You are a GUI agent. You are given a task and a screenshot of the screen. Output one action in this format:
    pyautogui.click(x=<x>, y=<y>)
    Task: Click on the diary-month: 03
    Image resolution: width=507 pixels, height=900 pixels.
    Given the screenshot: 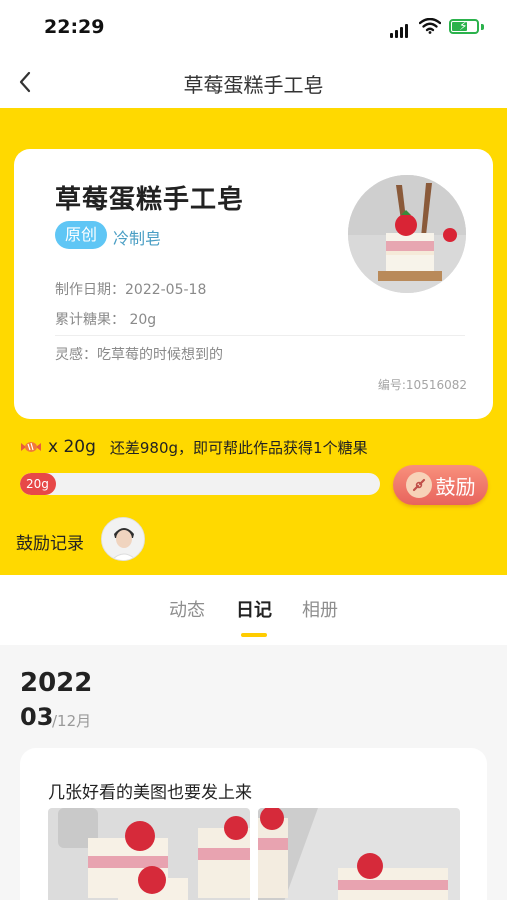 What is the action you would take?
    pyautogui.click(x=37, y=717)
    